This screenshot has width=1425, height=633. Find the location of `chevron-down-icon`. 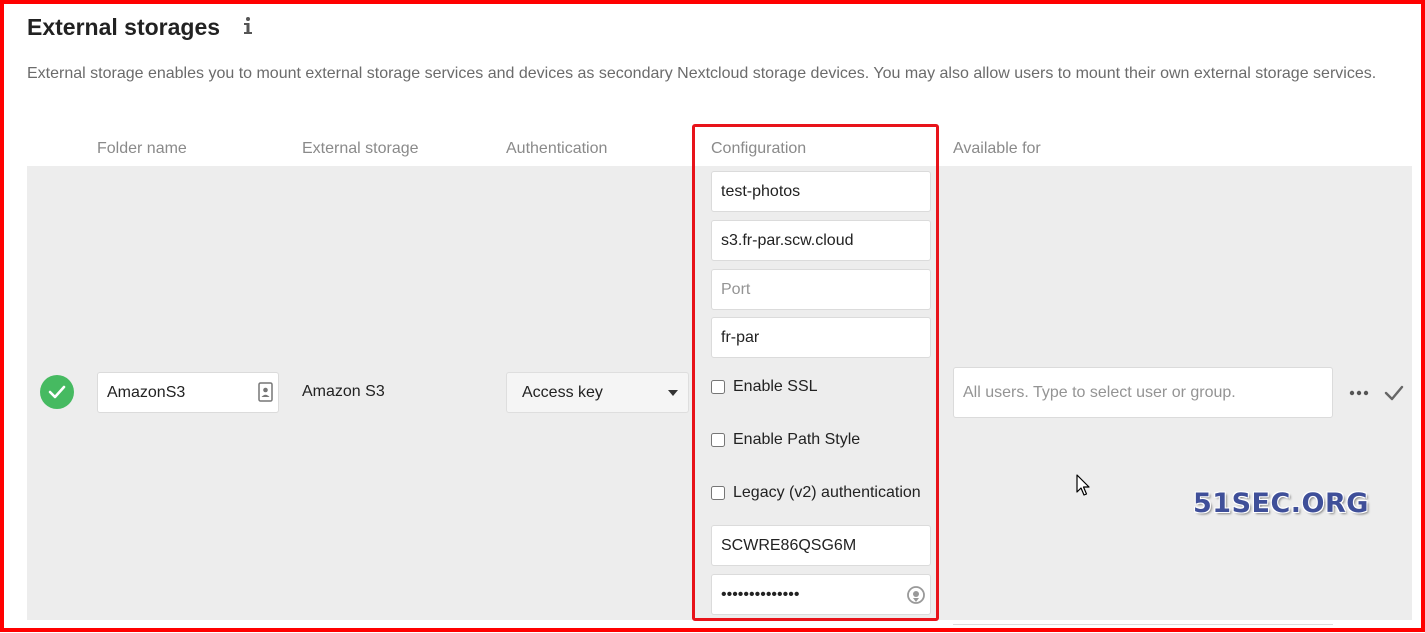

chevron-down-icon is located at coordinates (673, 393).